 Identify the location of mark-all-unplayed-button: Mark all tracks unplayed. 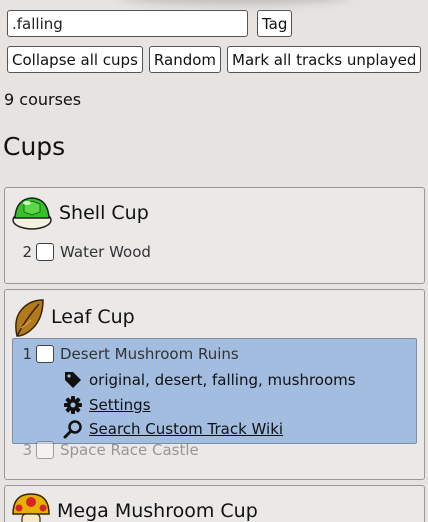
(324, 59).